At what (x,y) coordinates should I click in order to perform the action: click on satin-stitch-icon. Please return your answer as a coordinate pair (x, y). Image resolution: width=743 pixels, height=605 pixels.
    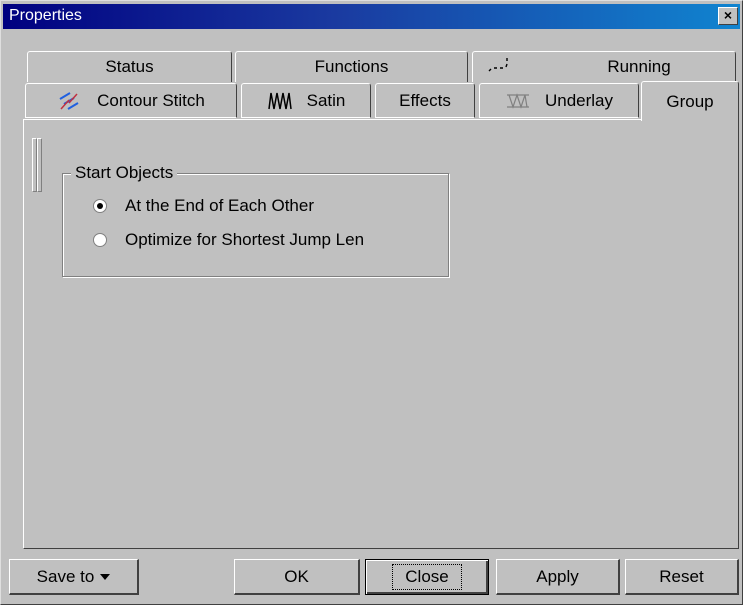
    Looking at the image, I should click on (280, 101).